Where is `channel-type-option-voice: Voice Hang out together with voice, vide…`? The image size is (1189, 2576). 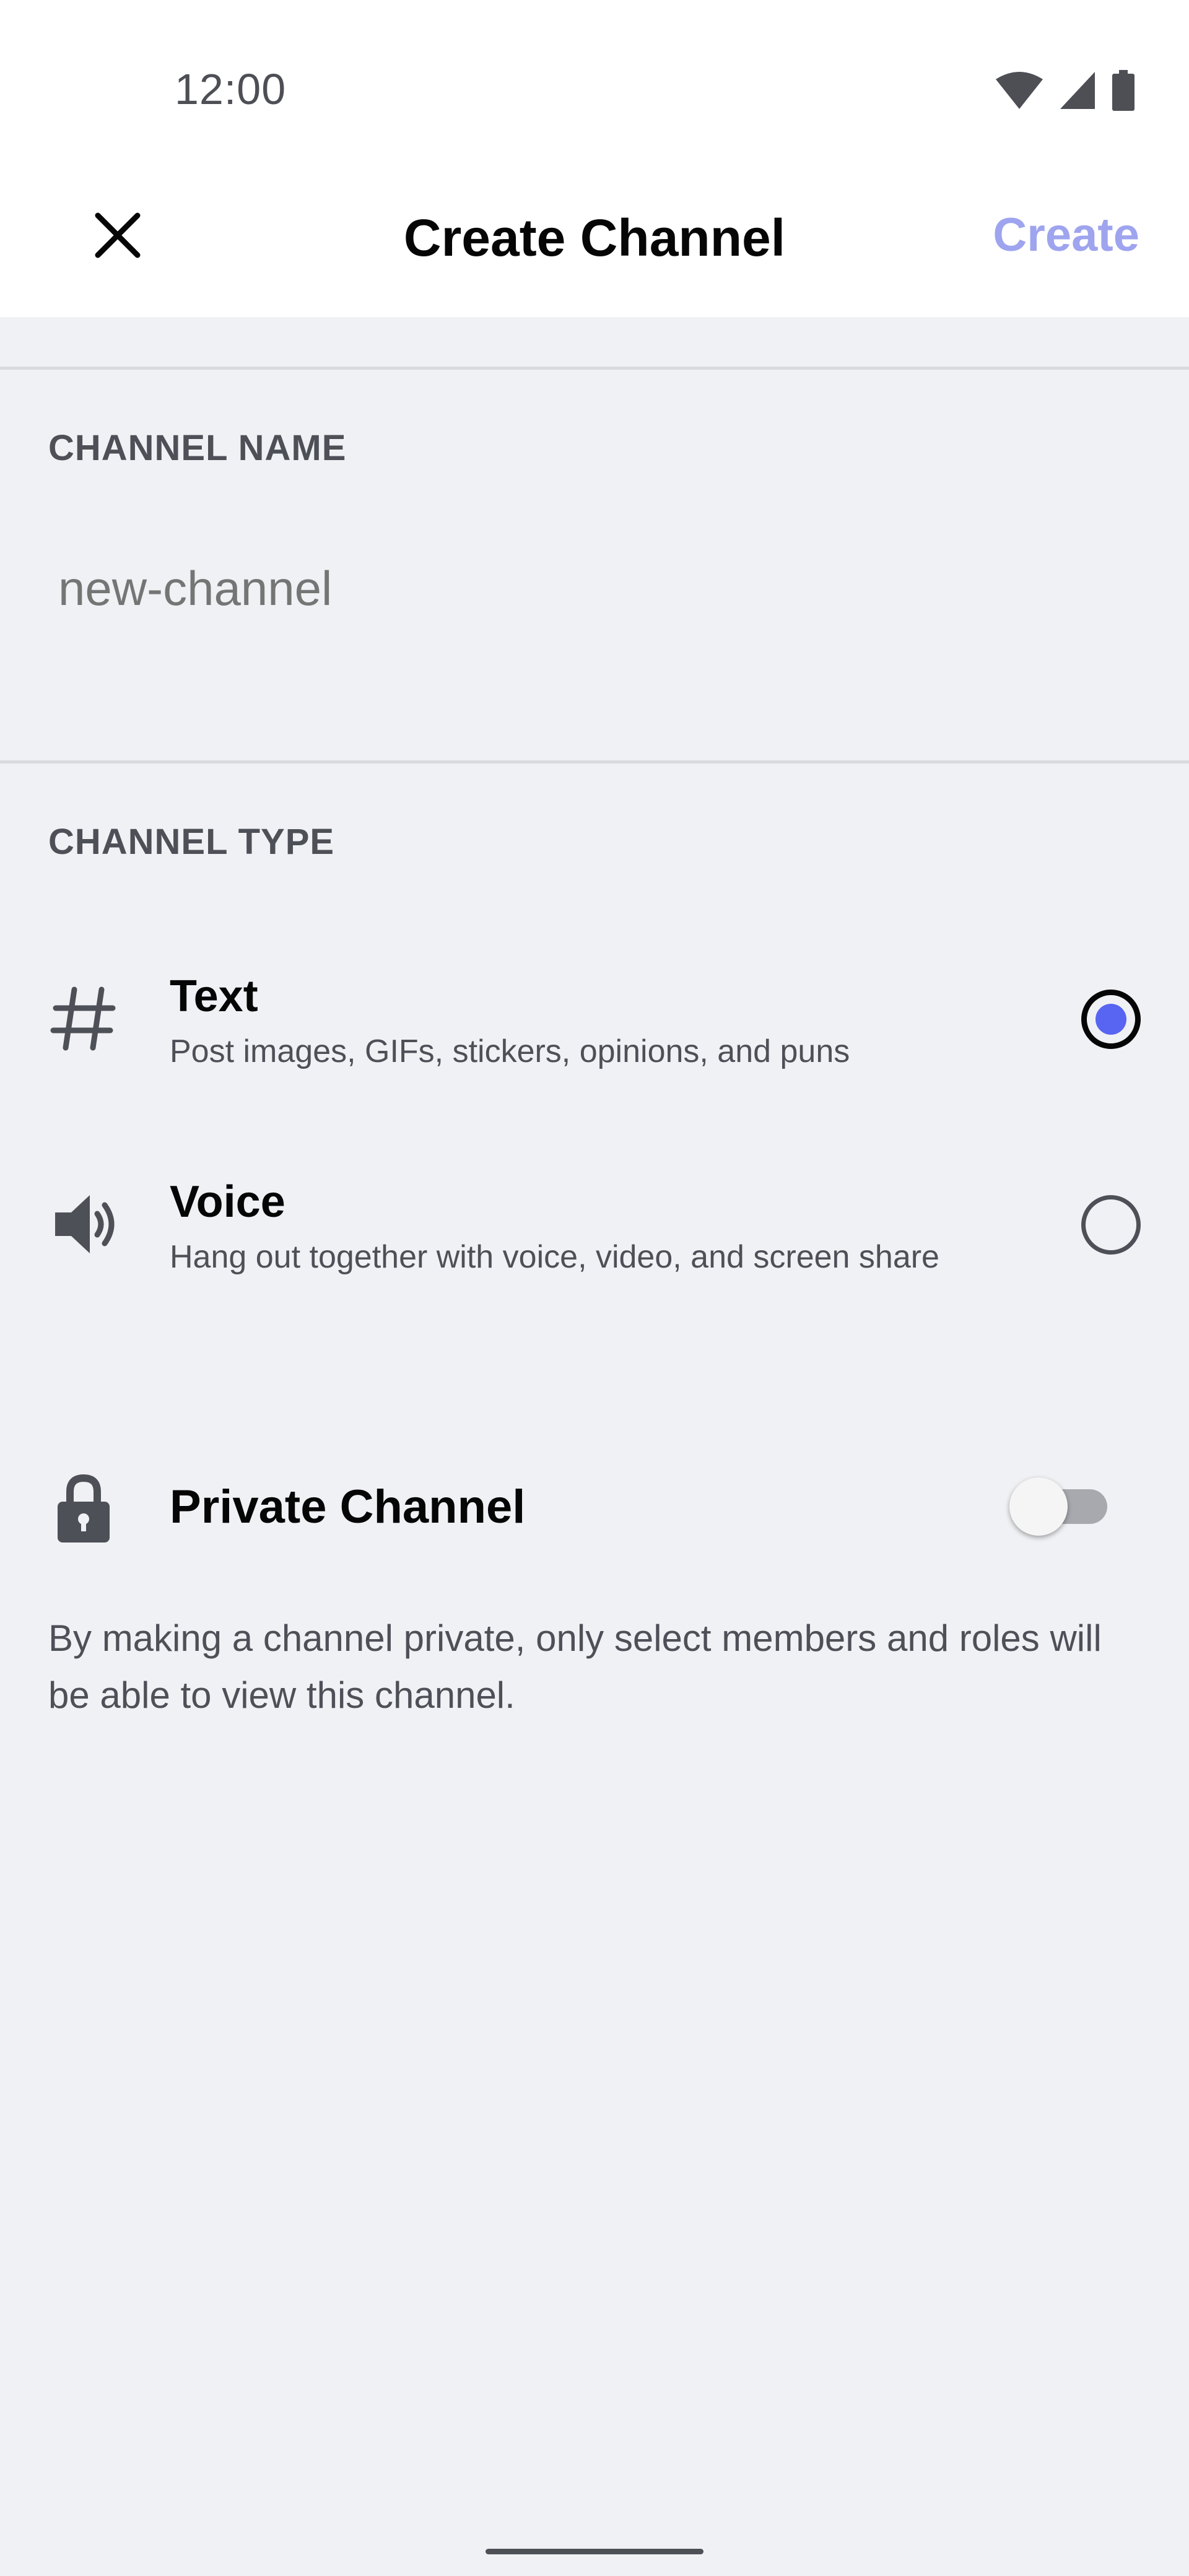 channel-type-option-voice: Voice Hang out together with voice, vide… is located at coordinates (594, 1224).